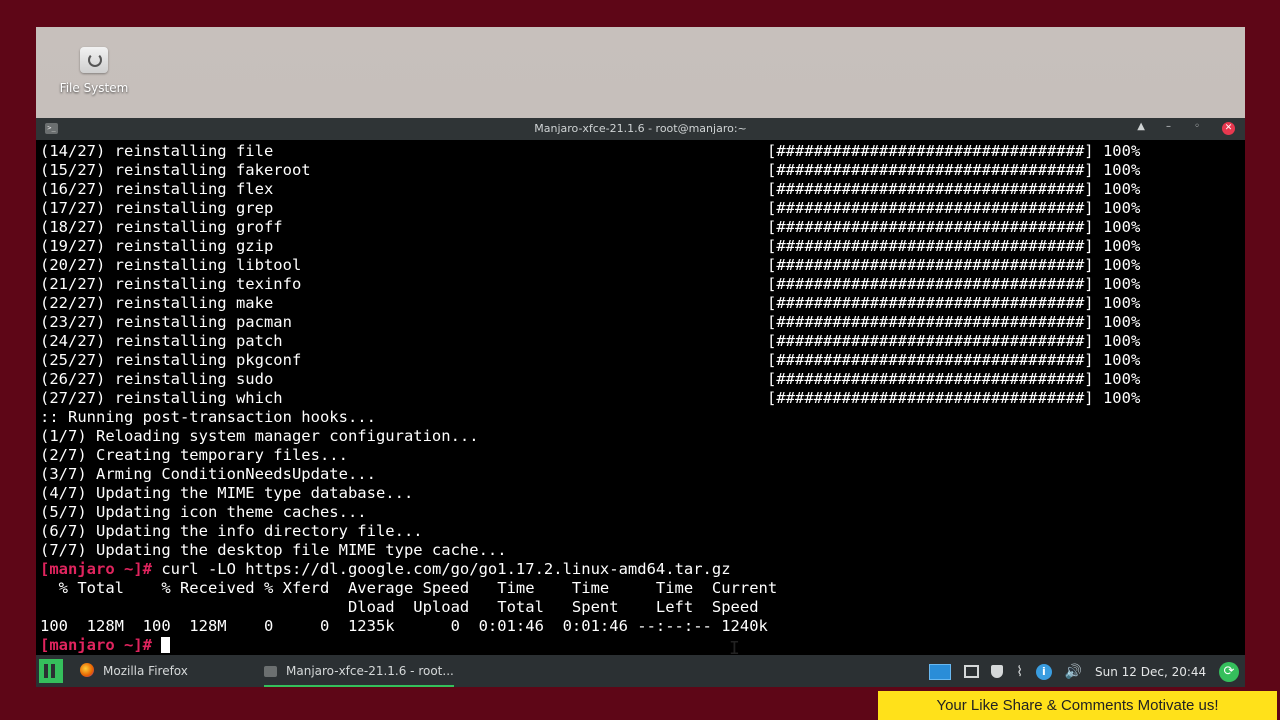 The width and height of the screenshot is (1280, 720). I want to click on reinstall-text: (18/27) reinstalling groff, so click(161, 227).